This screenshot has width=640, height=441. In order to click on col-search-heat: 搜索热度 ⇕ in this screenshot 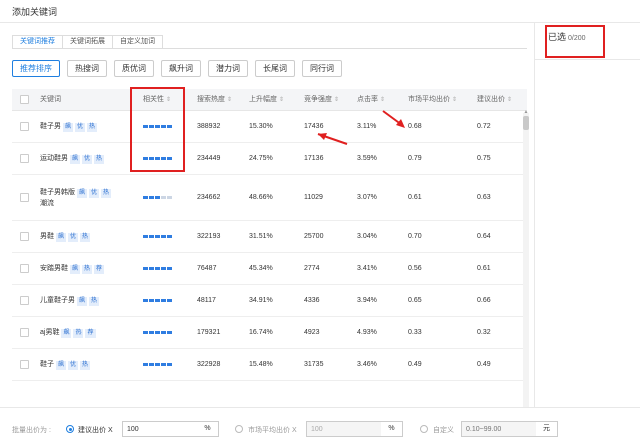, I will do `click(214, 100)`.